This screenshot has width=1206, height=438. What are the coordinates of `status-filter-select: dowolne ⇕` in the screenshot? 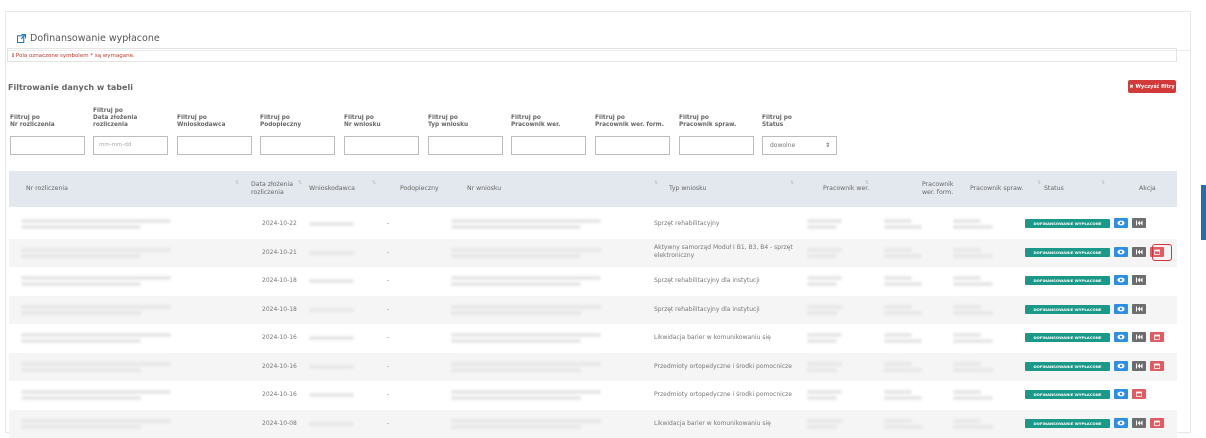 It's located at (799, 145).